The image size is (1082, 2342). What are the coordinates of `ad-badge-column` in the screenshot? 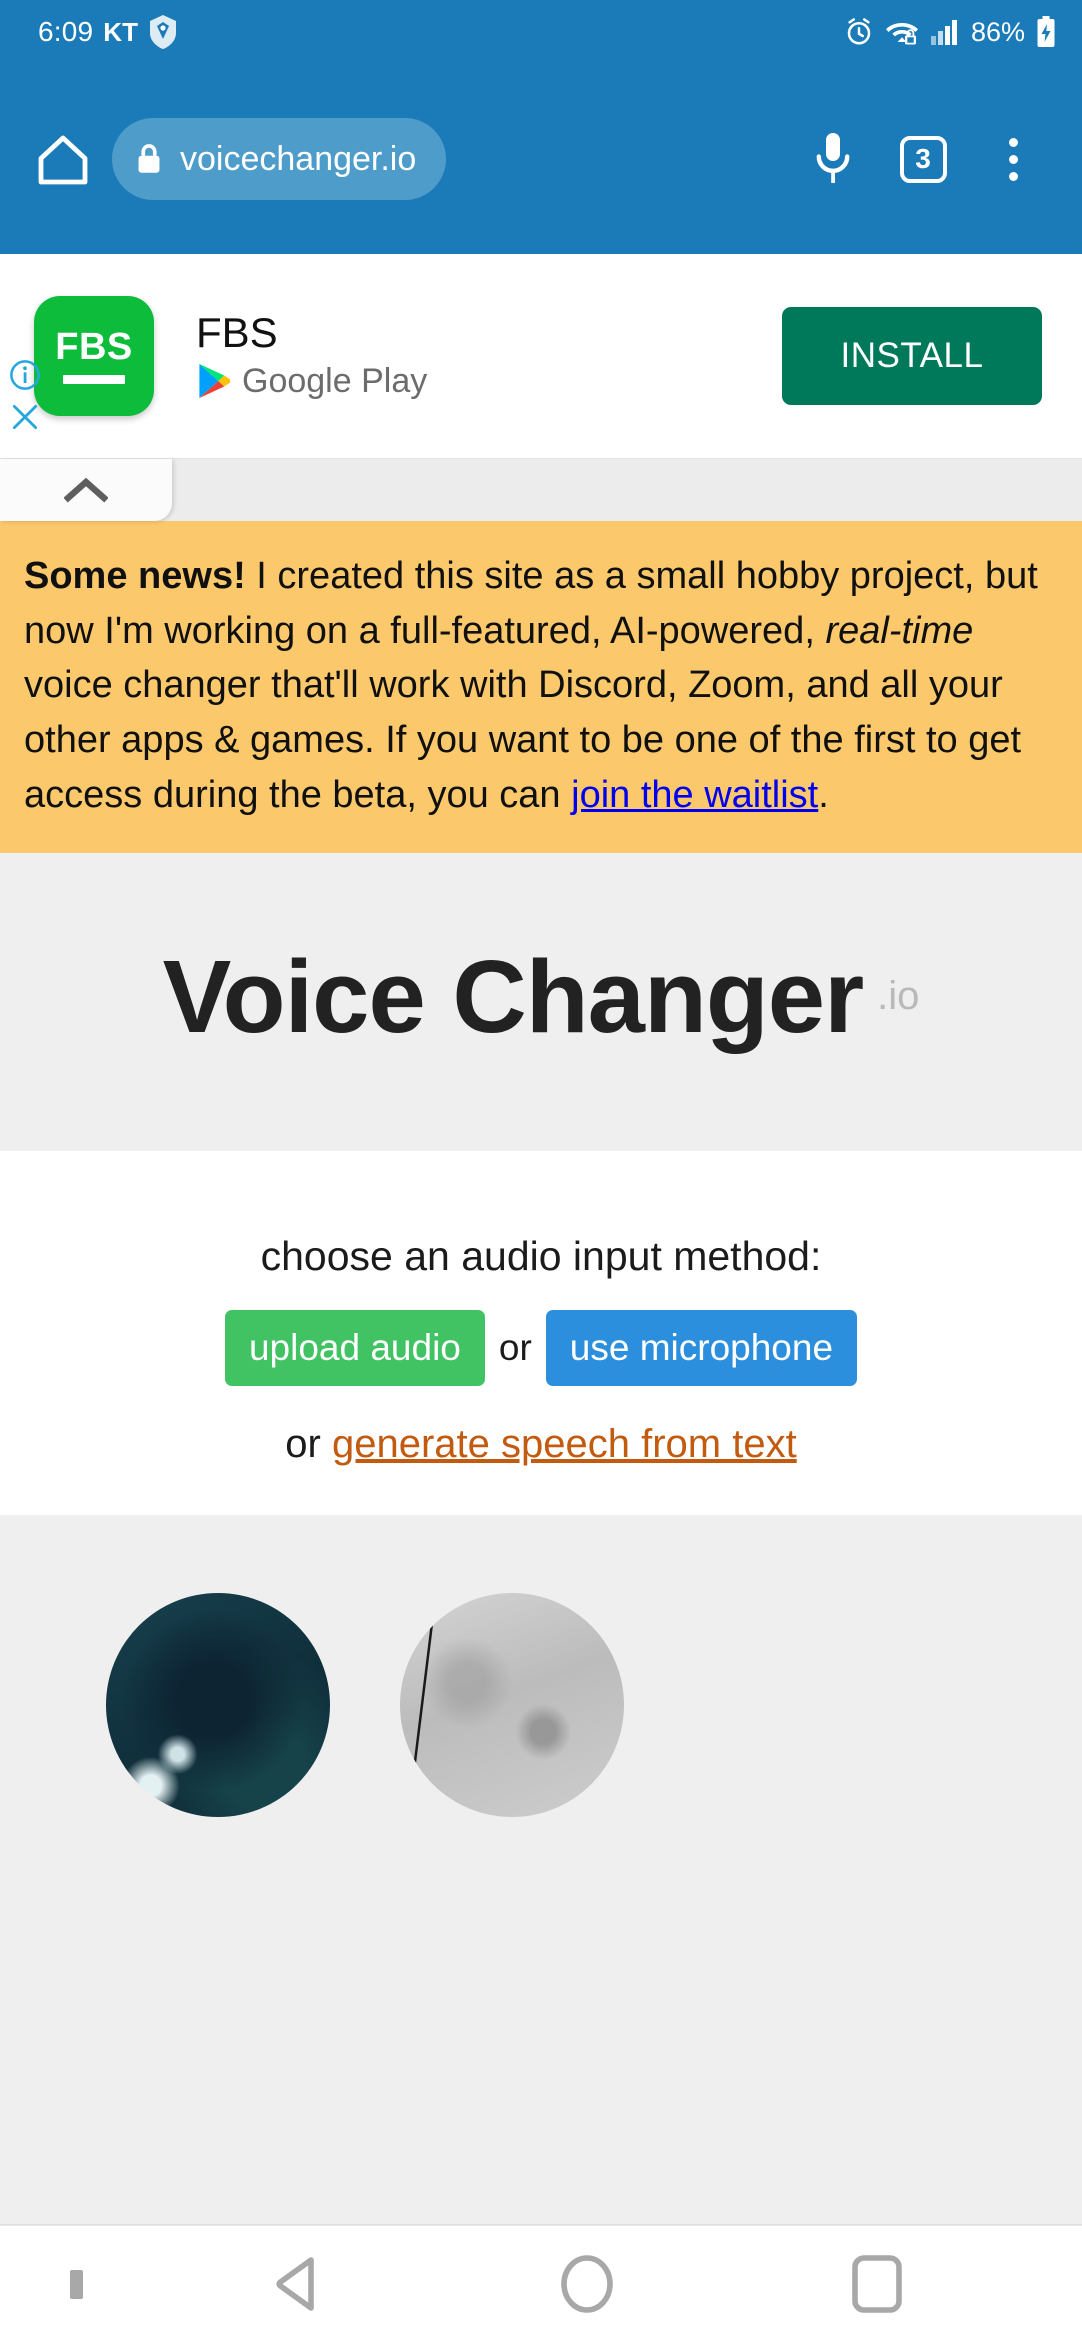 It's located at (25, 396).